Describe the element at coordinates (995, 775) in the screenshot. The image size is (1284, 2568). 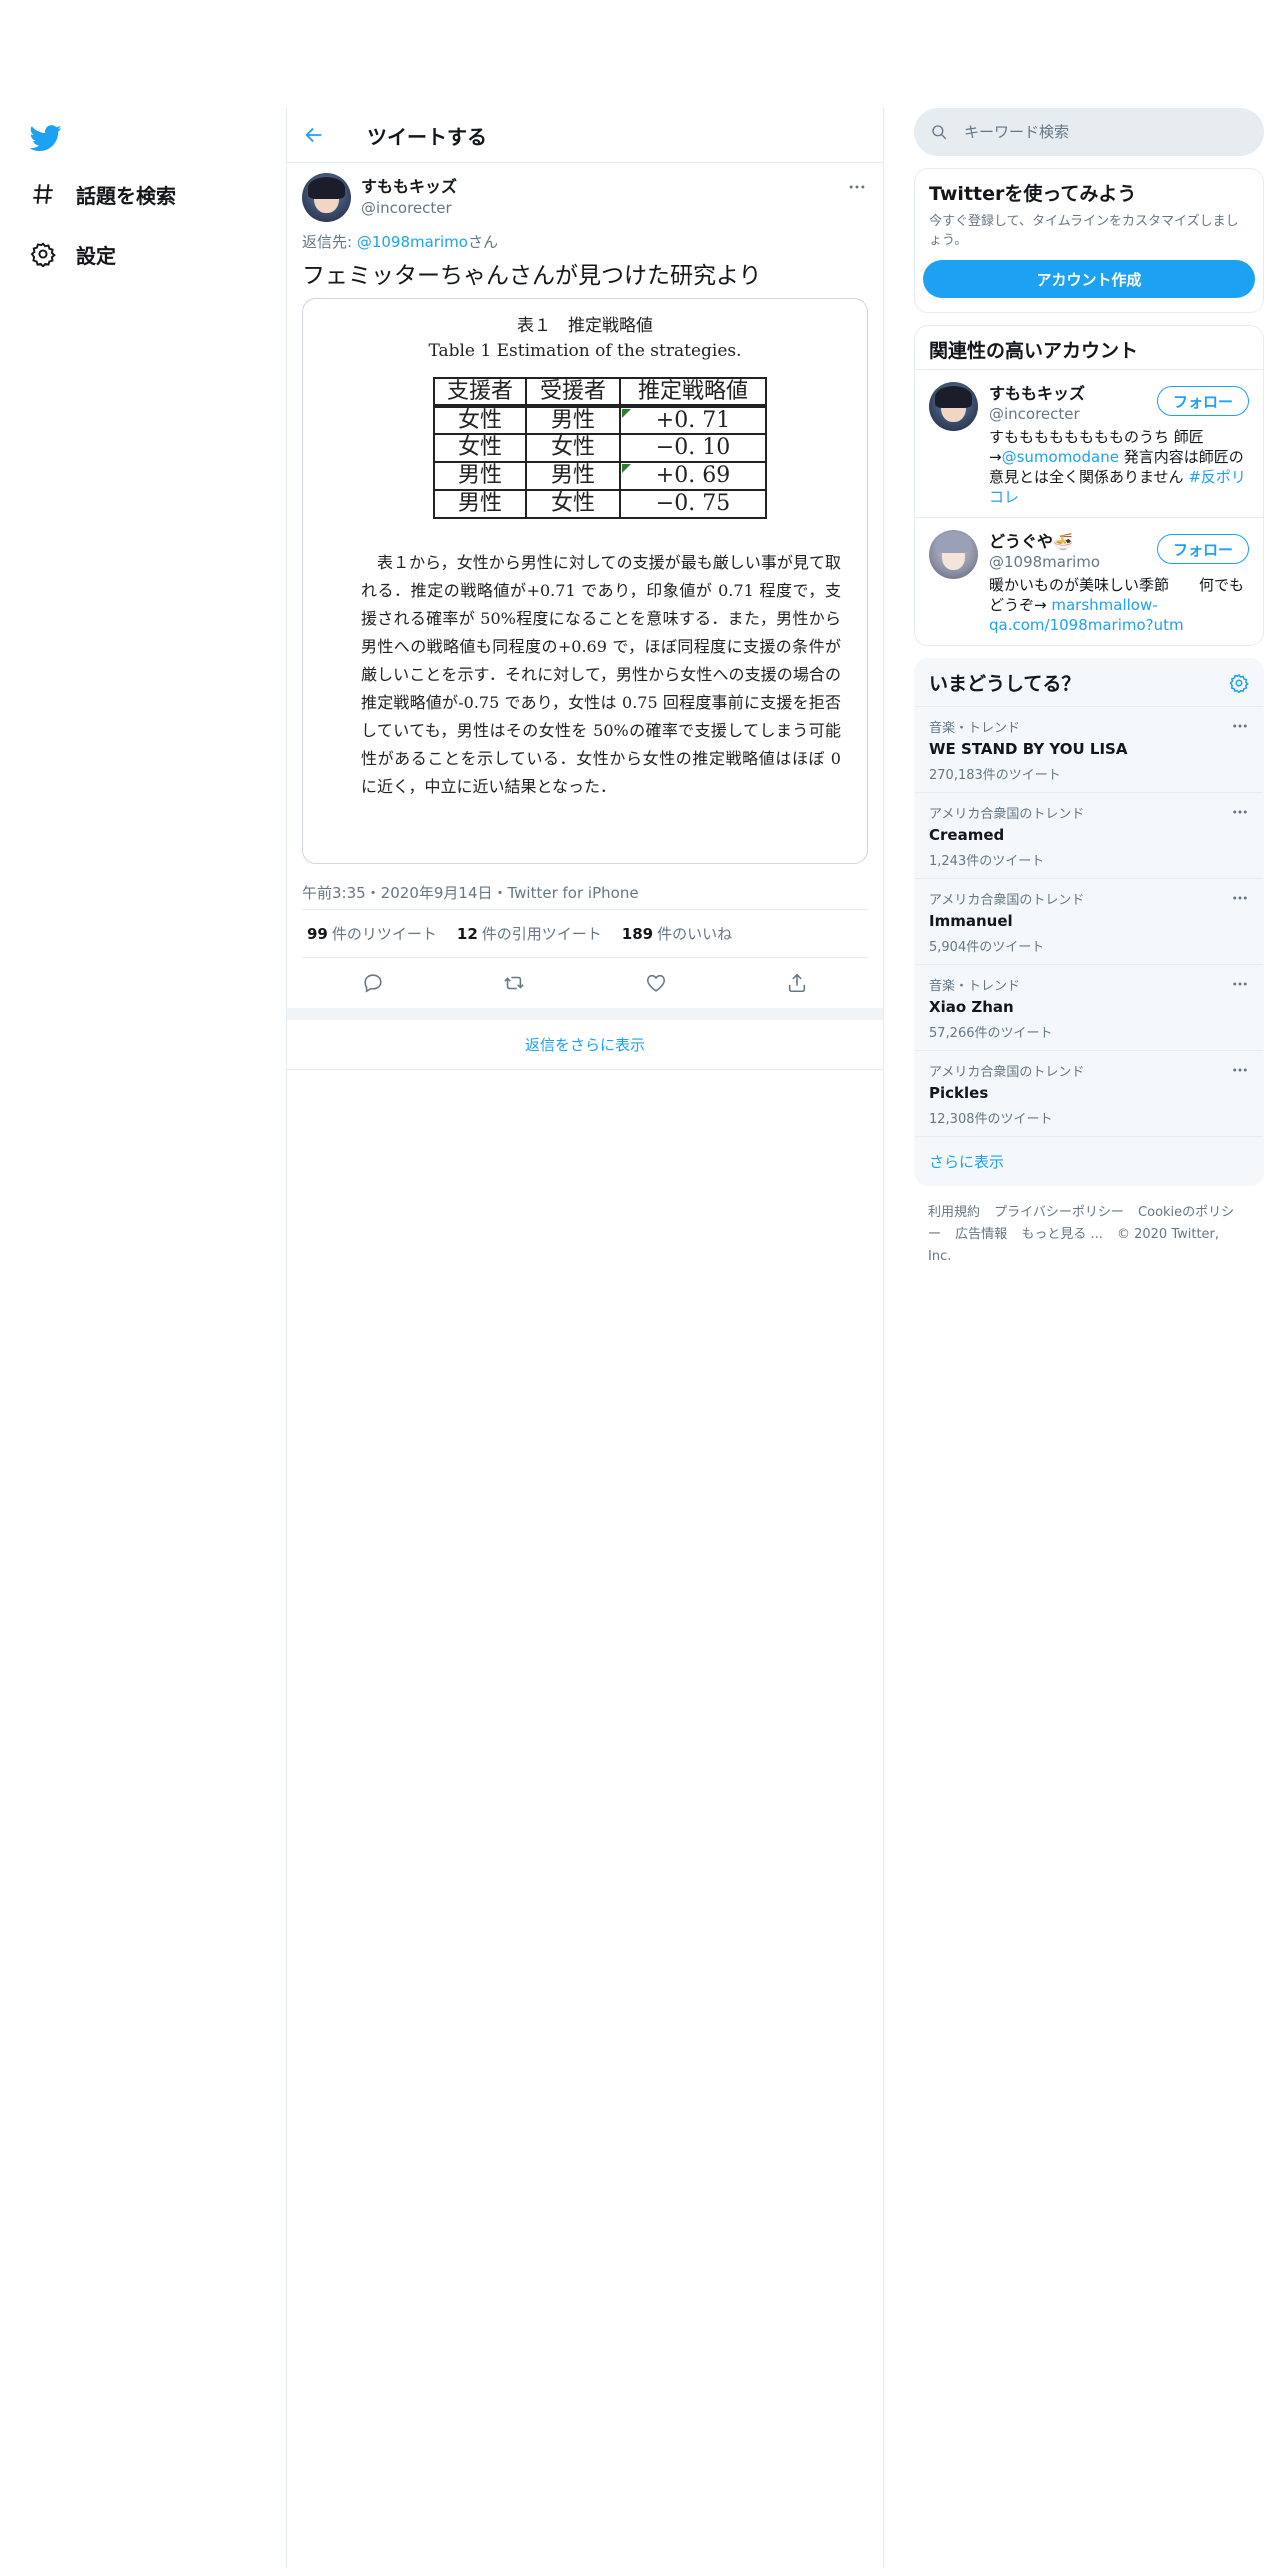
I see `trend-count: 270,183件のツイート` at that location.